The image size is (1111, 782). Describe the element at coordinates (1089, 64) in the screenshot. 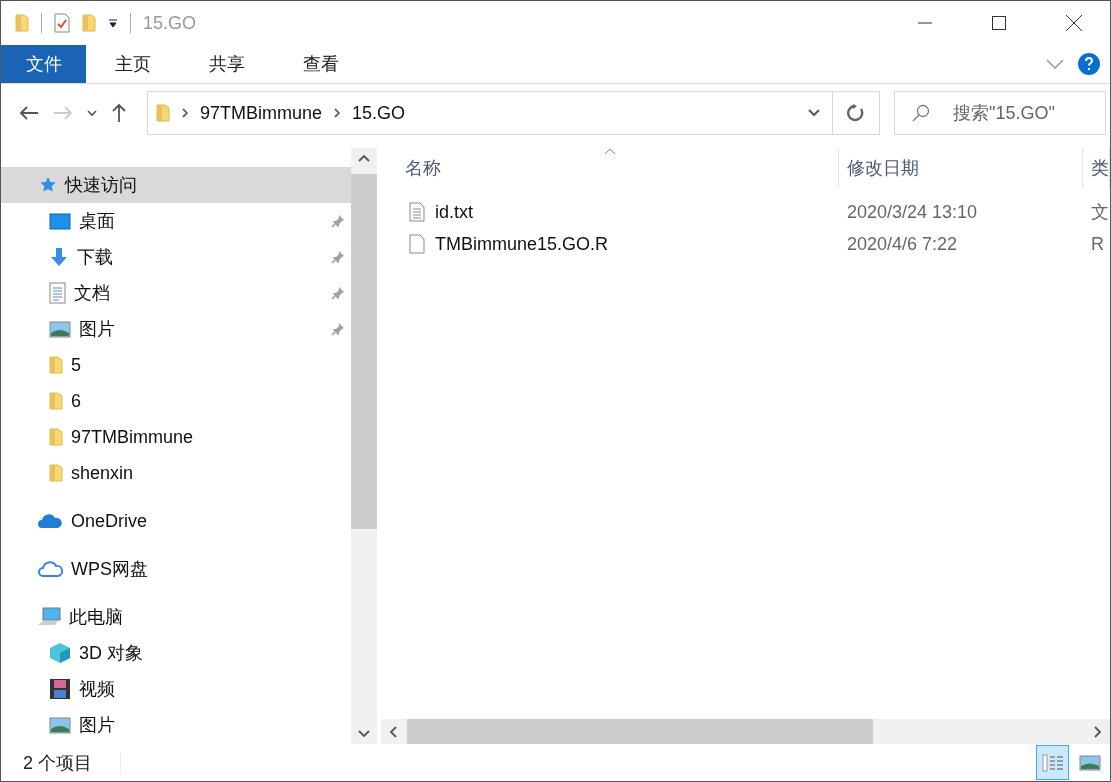

I see `help-icon` at that location.